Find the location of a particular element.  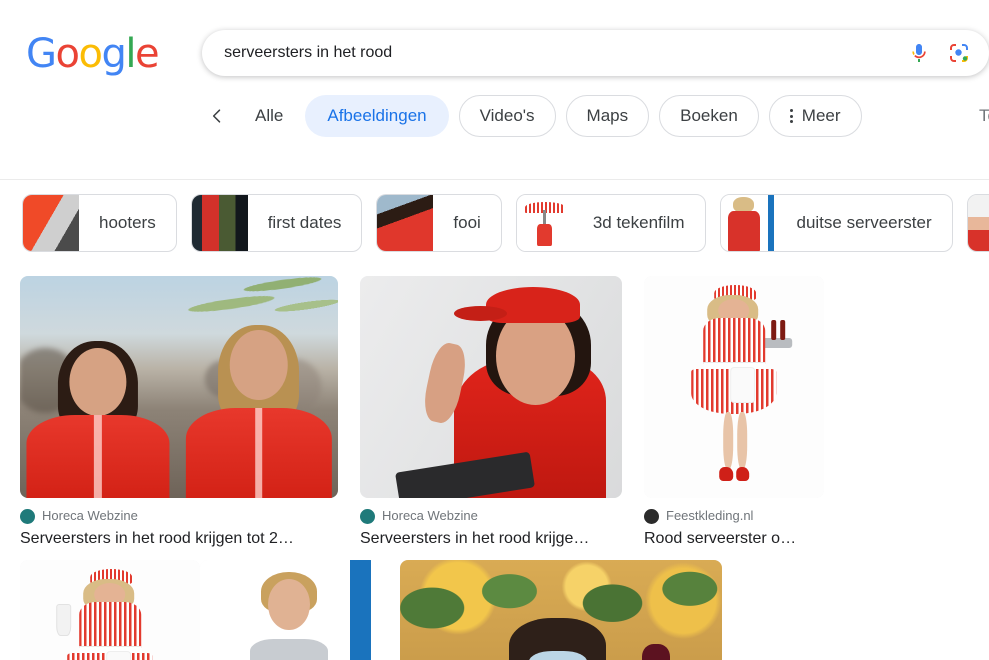

logo-letter-g1: G is located at coordinates (41, 54).